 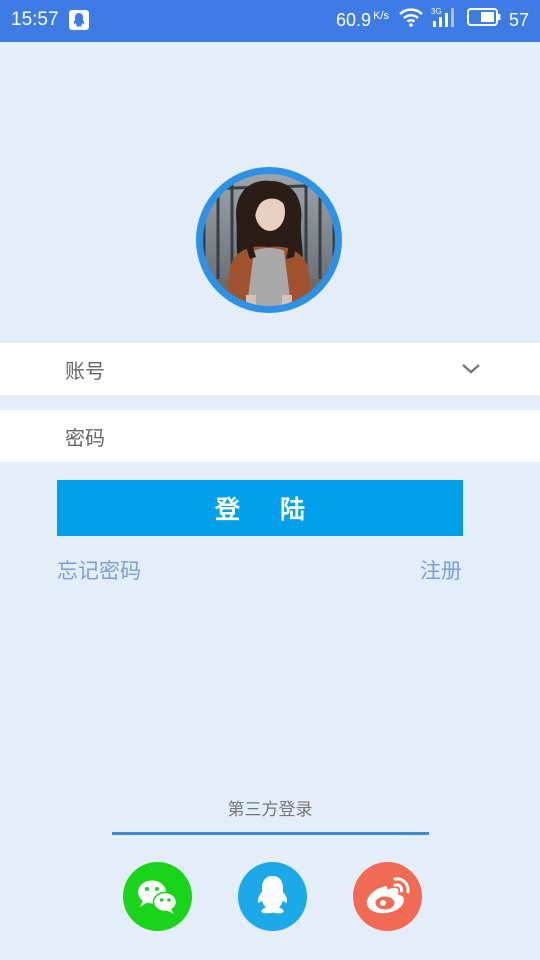 What do you see at coordinates (436, 11) in the screenshot?
I see `svg-text: 3G` at bounding box center [436, 11].